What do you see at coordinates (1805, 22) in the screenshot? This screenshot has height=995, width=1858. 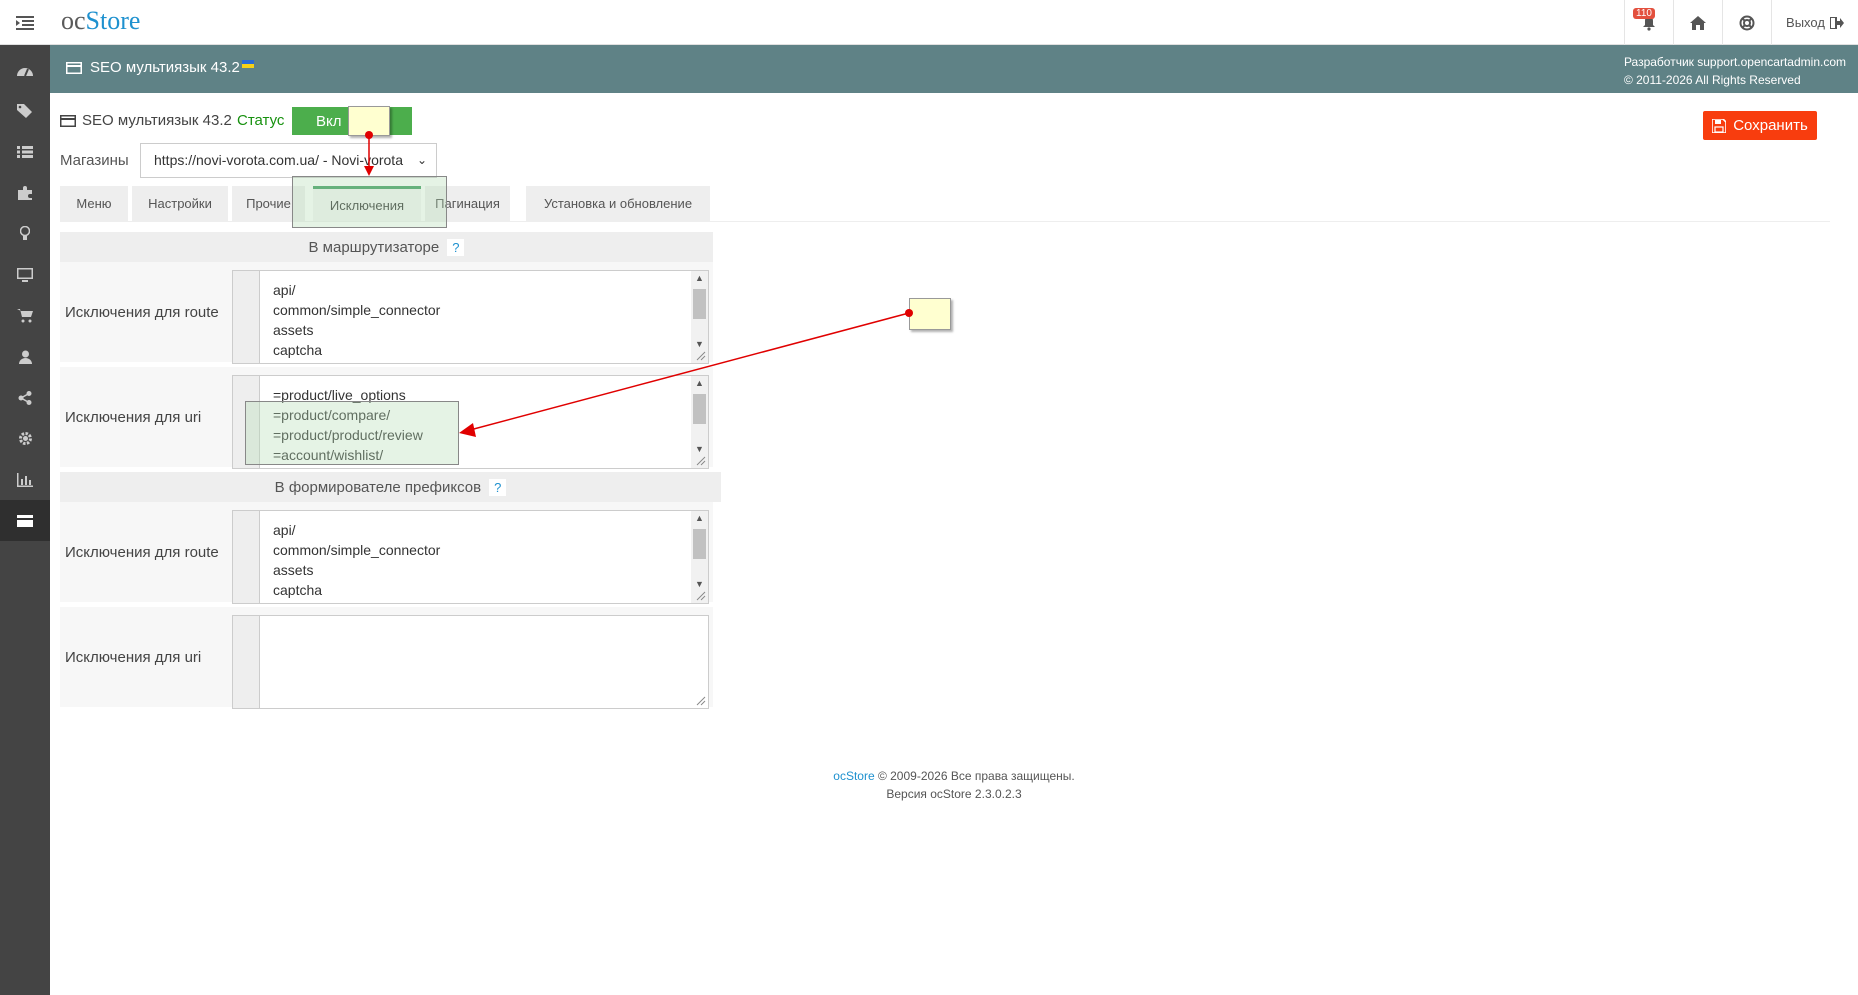 I see `logout-label: Выход` at bounding box center [1805, 22].